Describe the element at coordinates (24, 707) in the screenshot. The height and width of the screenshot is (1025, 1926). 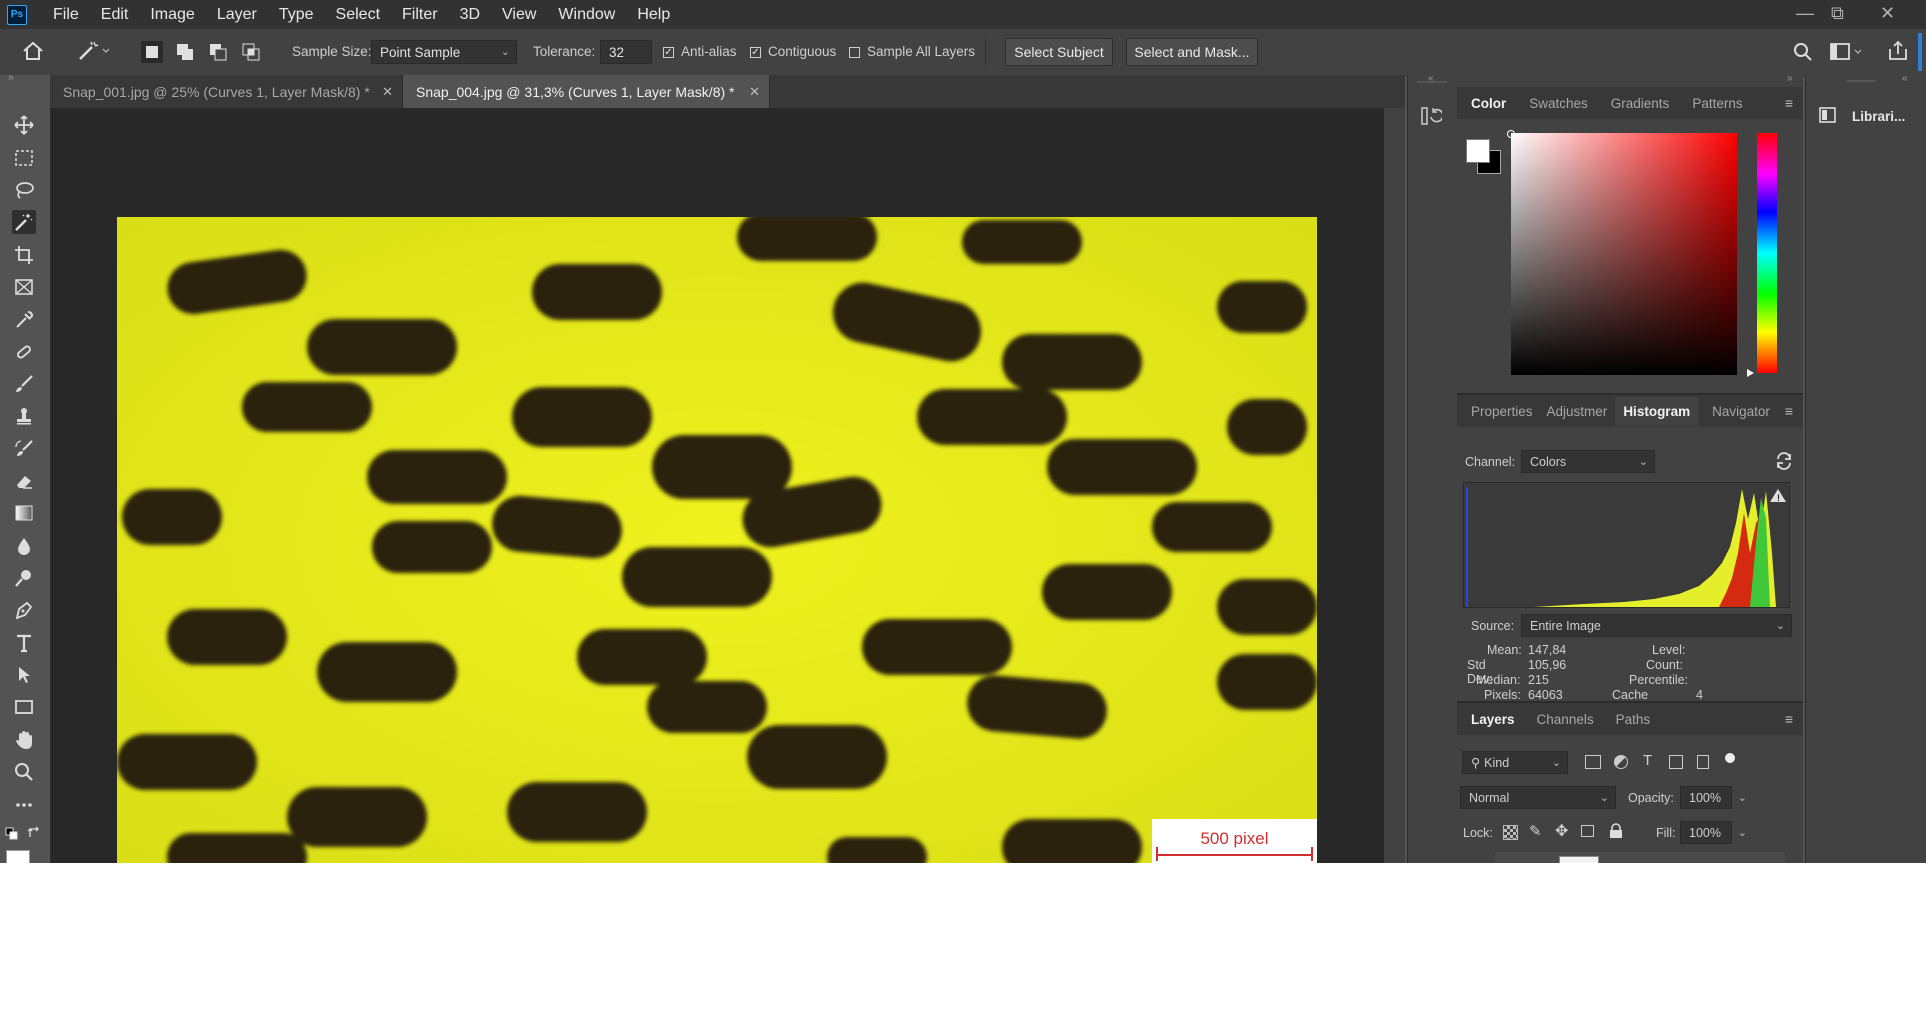
I see `rectangle-tool-icon` at that location.